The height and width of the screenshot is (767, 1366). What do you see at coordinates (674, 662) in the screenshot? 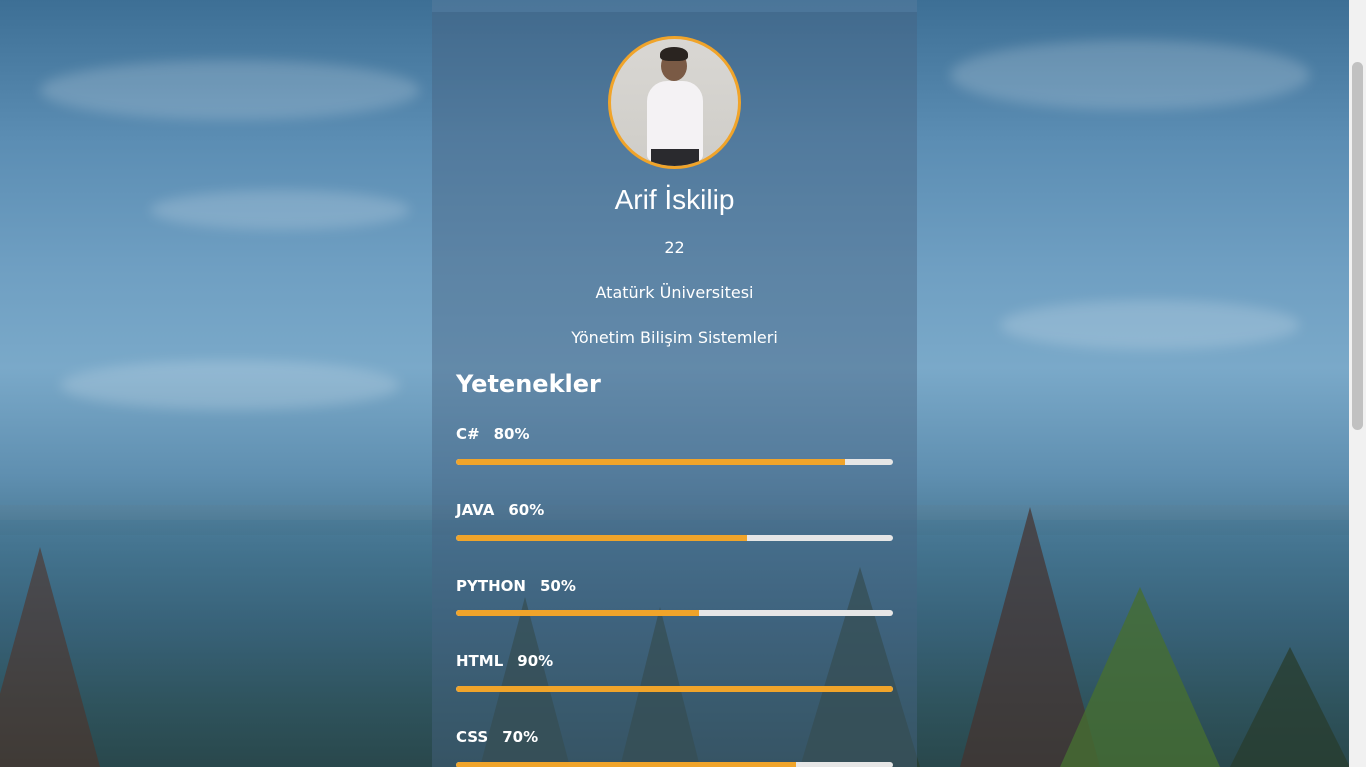
I see `skill-label: HTML 90%` at bounding box center [674, 662].